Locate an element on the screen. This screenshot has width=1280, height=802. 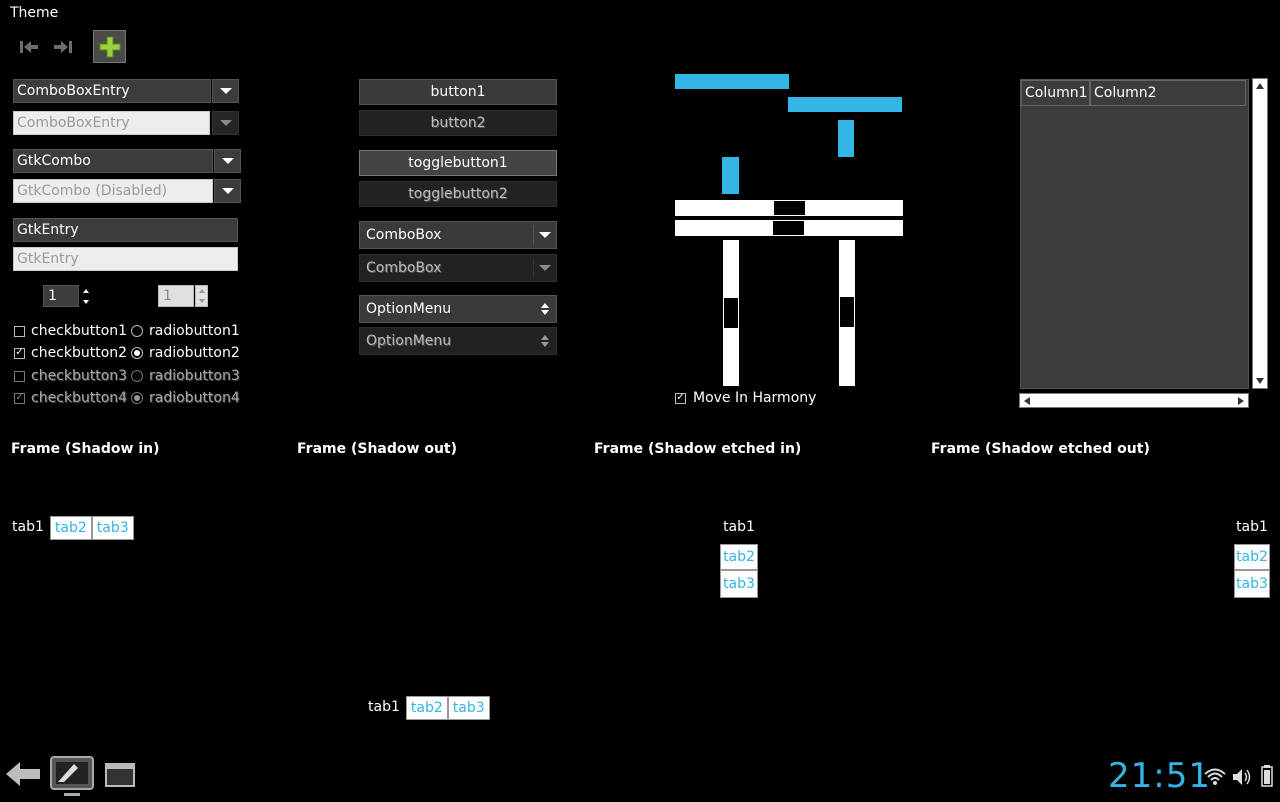
notebook-top-tabs: tab1 tab2 tab3 is located at coordinates (71, 528).